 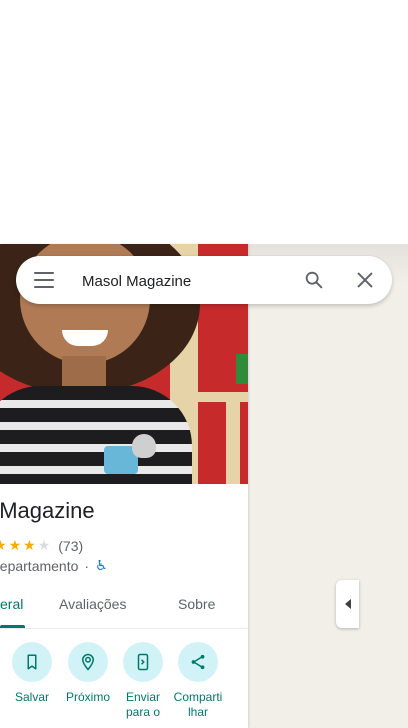 I want to click on send-to-phone-icon, so click(x=143, y=662).